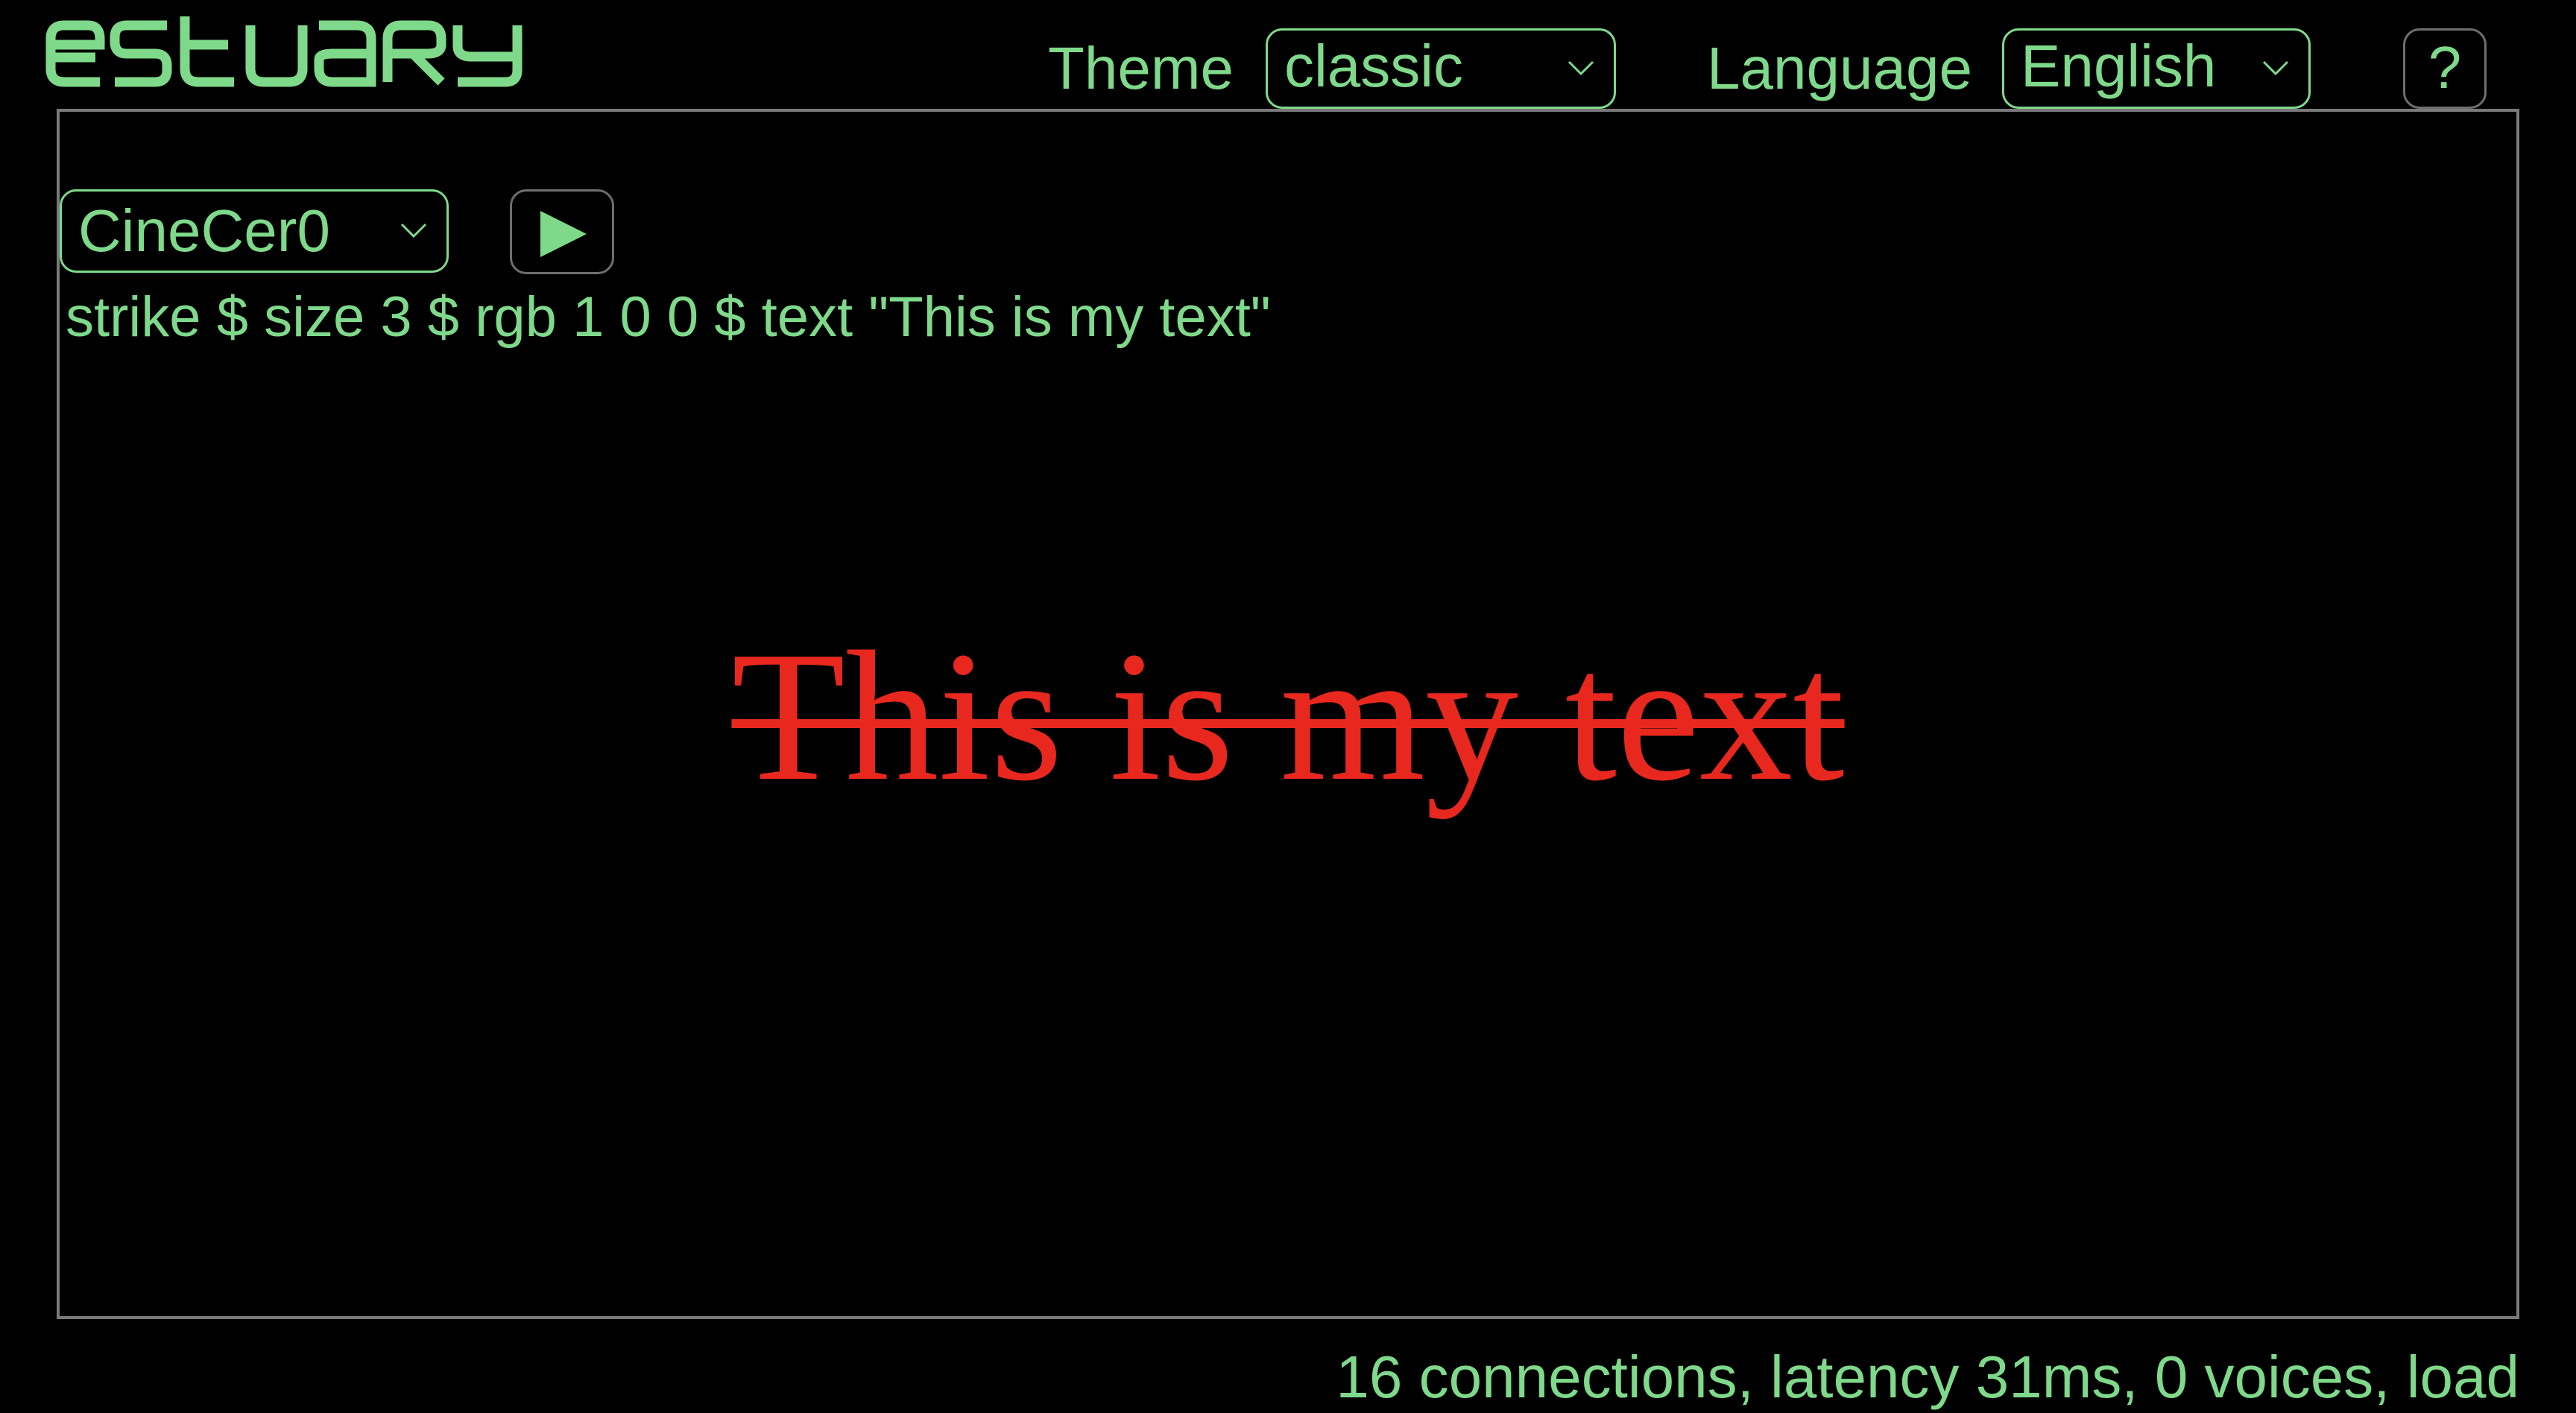  Describe the element at coordinates (2119, 66) in the screenshot. I see `language-select-value: English` at that location.